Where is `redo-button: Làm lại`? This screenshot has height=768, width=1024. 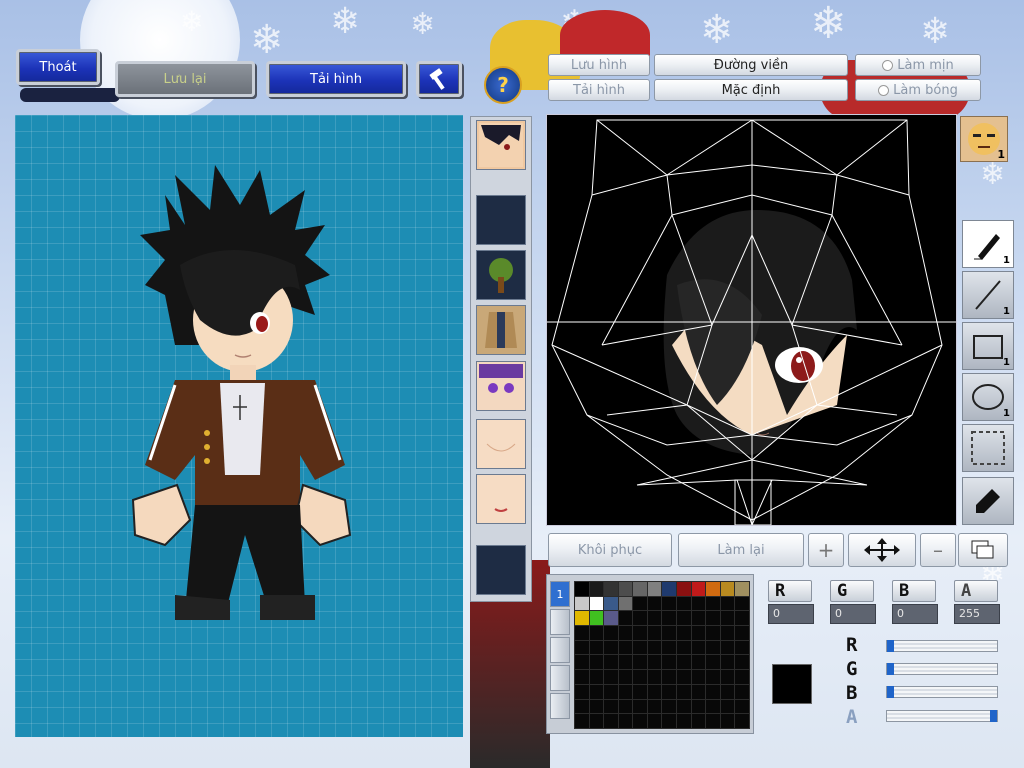 redo-button: Làm lại is located at coordinates (741, 550).